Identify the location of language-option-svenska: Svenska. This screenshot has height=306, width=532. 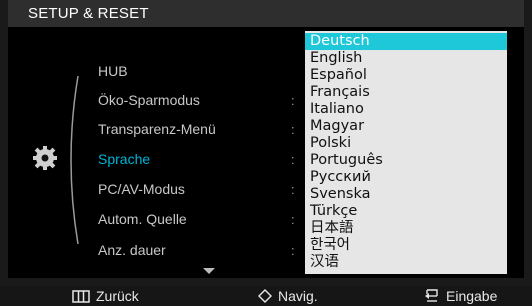
(406, 194).